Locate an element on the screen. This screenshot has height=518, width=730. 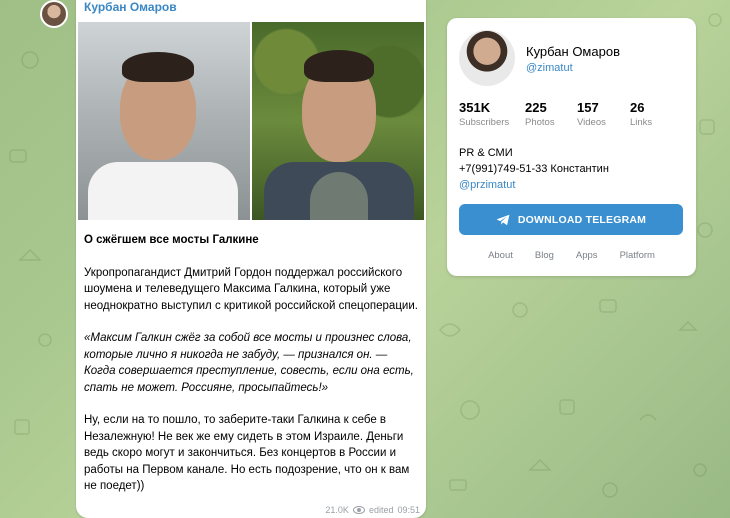
telegram-plane-icon is located at coordinates (503, 219).